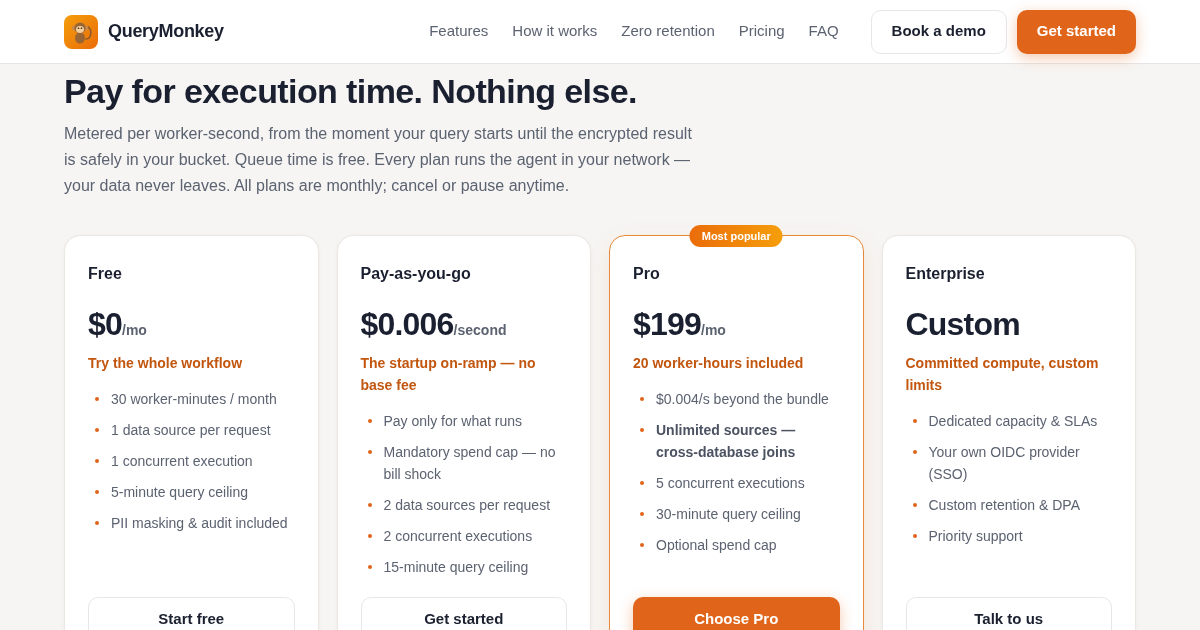 Image resolution: width=1200 pixels, height=630 pixels. I want to click on feature-text: Your own OIDC provider (SSO), so click(1004, 463).